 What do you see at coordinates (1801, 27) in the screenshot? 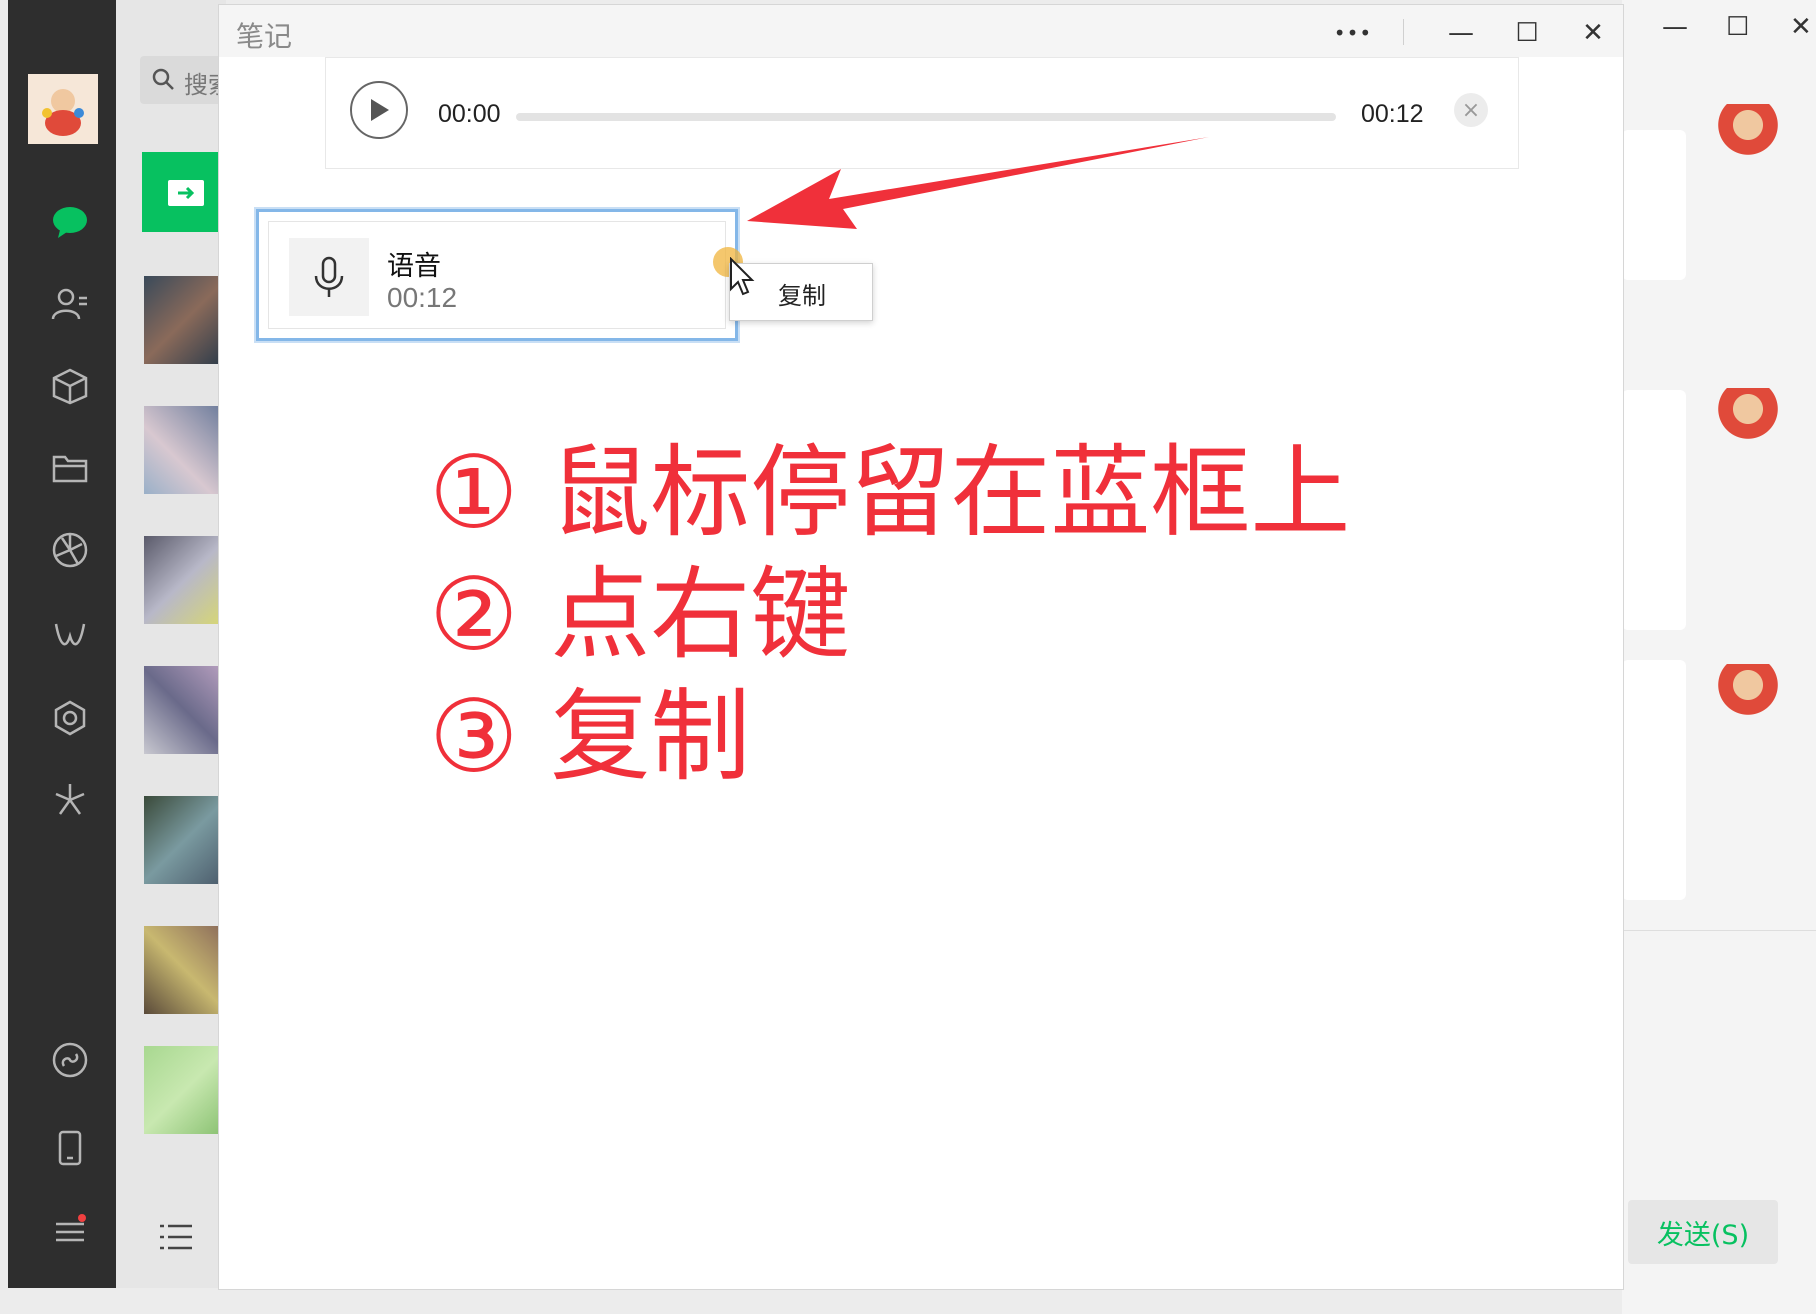
I see `window-close-button-bg: ✕` at bounding box center [1801, 27].